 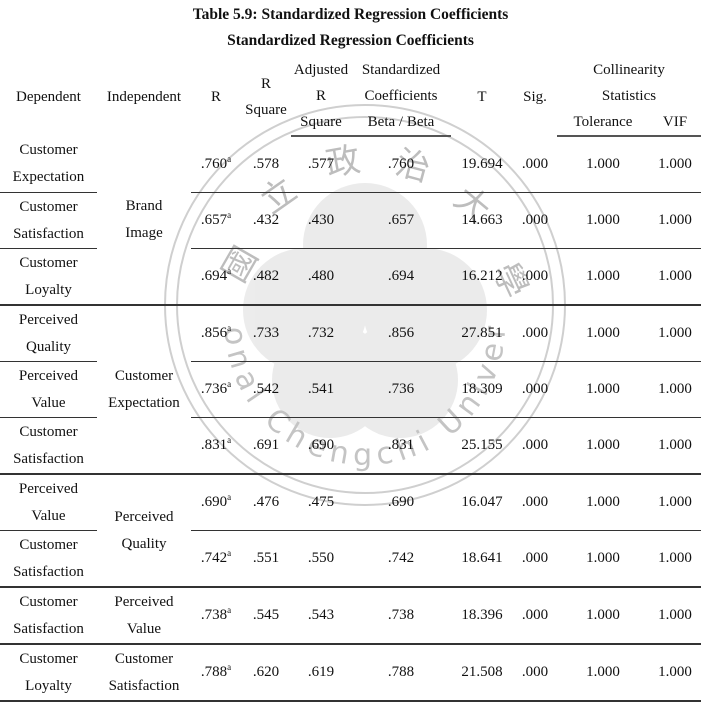 I want to click on independent-cell: Customer Expectation, so click(x=144, y=389).